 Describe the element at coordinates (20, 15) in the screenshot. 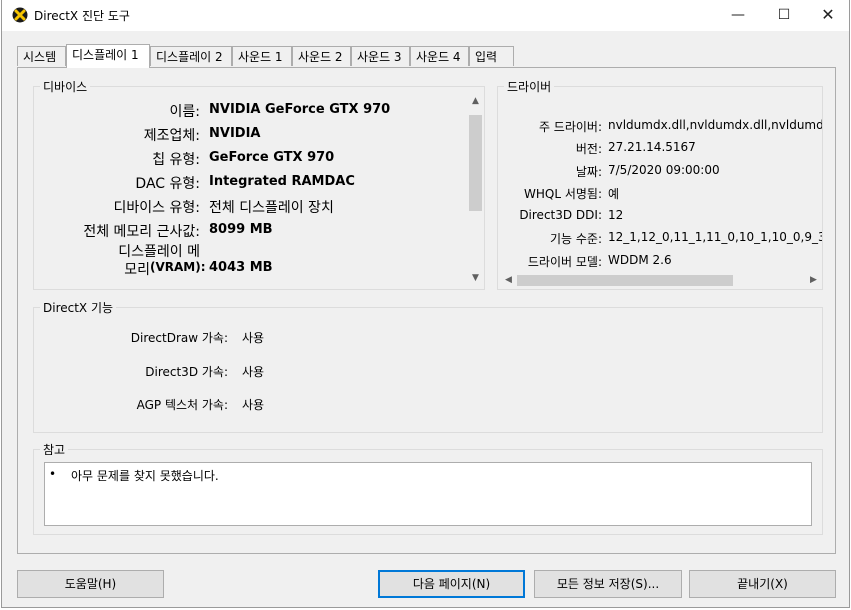

I see `directx-icon` at that location.